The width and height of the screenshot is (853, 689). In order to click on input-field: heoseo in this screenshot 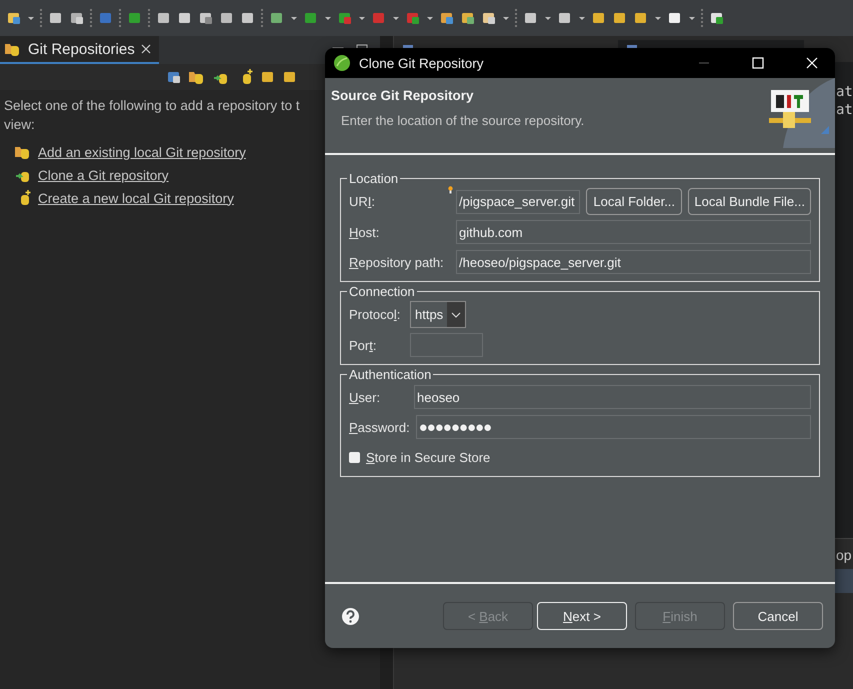, I will do `click(612, 397)`.